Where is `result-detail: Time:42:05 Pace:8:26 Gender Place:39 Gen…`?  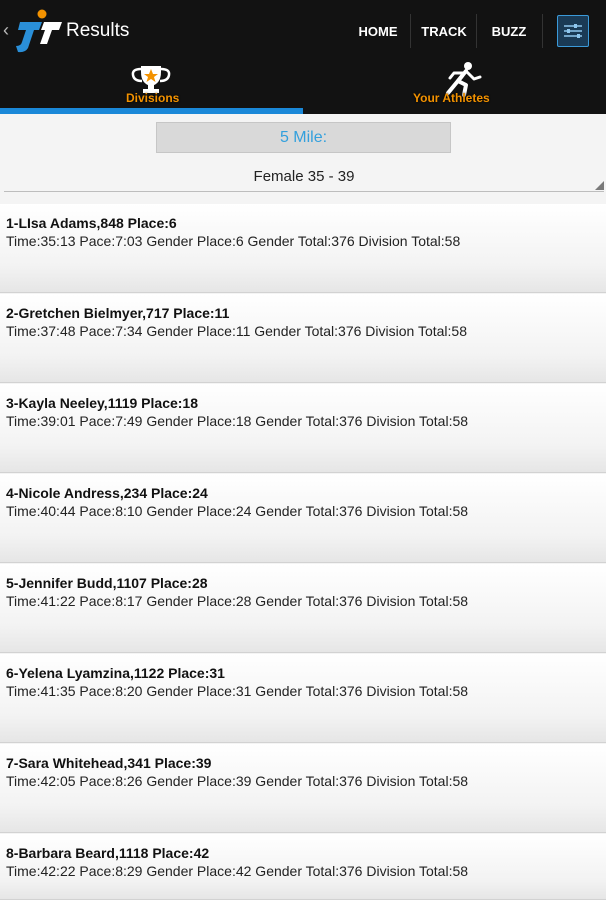
result-detail: Time:42:05 Pace:8:26 Gender Place:39 Gen… is located at coordinates (237, 781).